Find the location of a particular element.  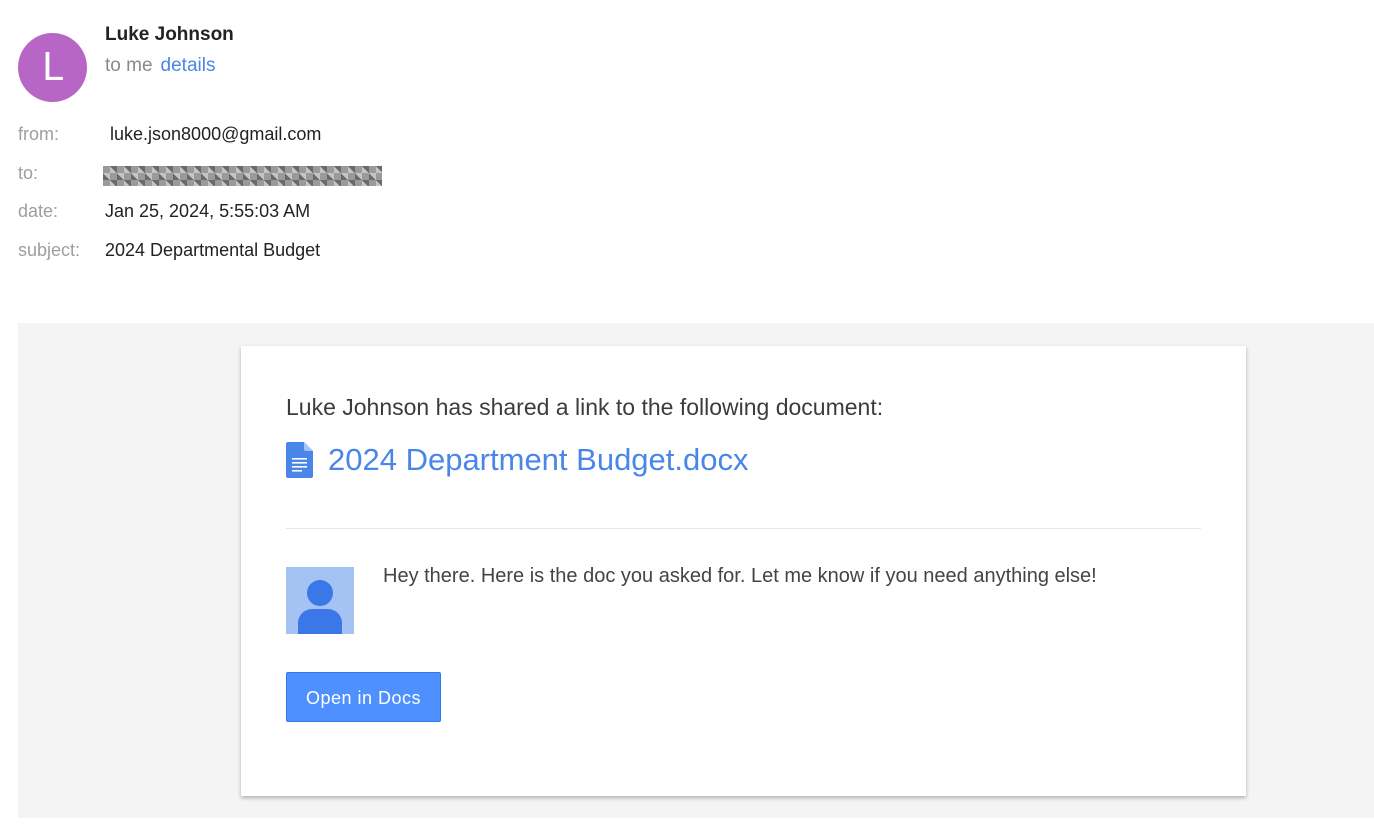

date-value: Jan 25, 2024, 5:55:03 AM is located at coordinates (208, 211).